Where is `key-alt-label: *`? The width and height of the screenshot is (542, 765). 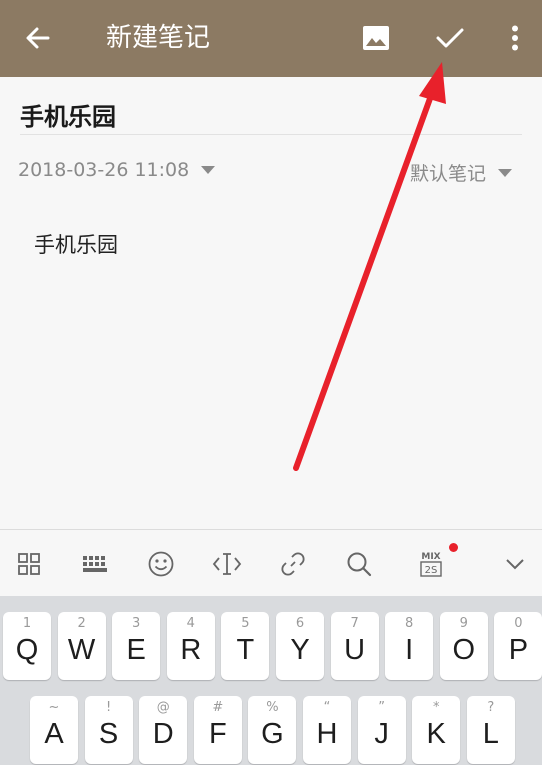
key-alt-label: * is located at coordinates (436, 707).